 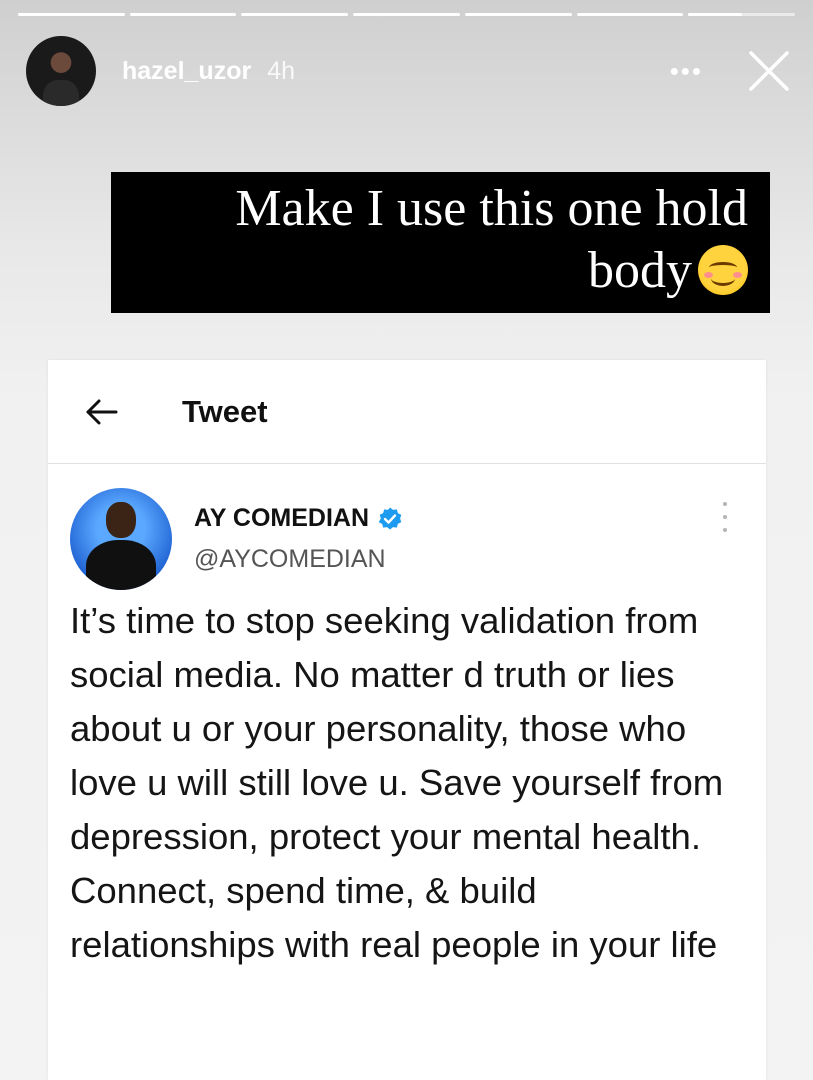 I want to click on story-header: hazel_uzor 4h •••, so click(x=409, y=71).